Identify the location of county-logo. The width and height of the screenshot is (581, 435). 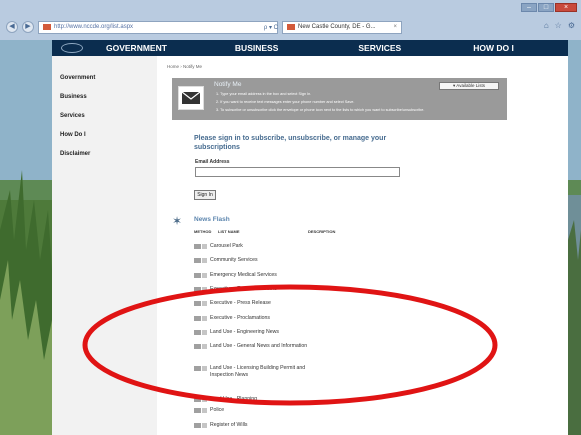
(72, 48).